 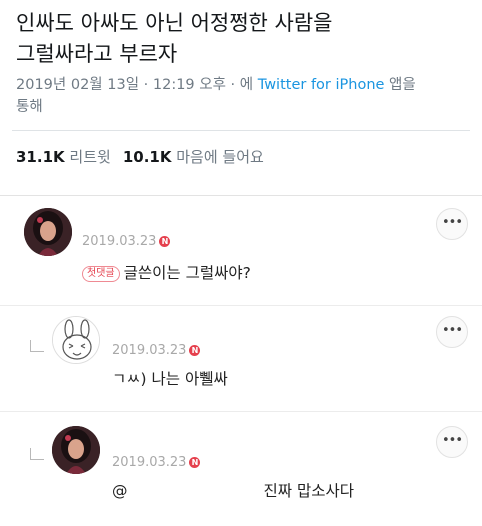 What do you see at coordinates (187, 273) in the screenshot?
I see `comment-text: 글쓴이는 그럴싸야?` at bounding box center [187, 273].